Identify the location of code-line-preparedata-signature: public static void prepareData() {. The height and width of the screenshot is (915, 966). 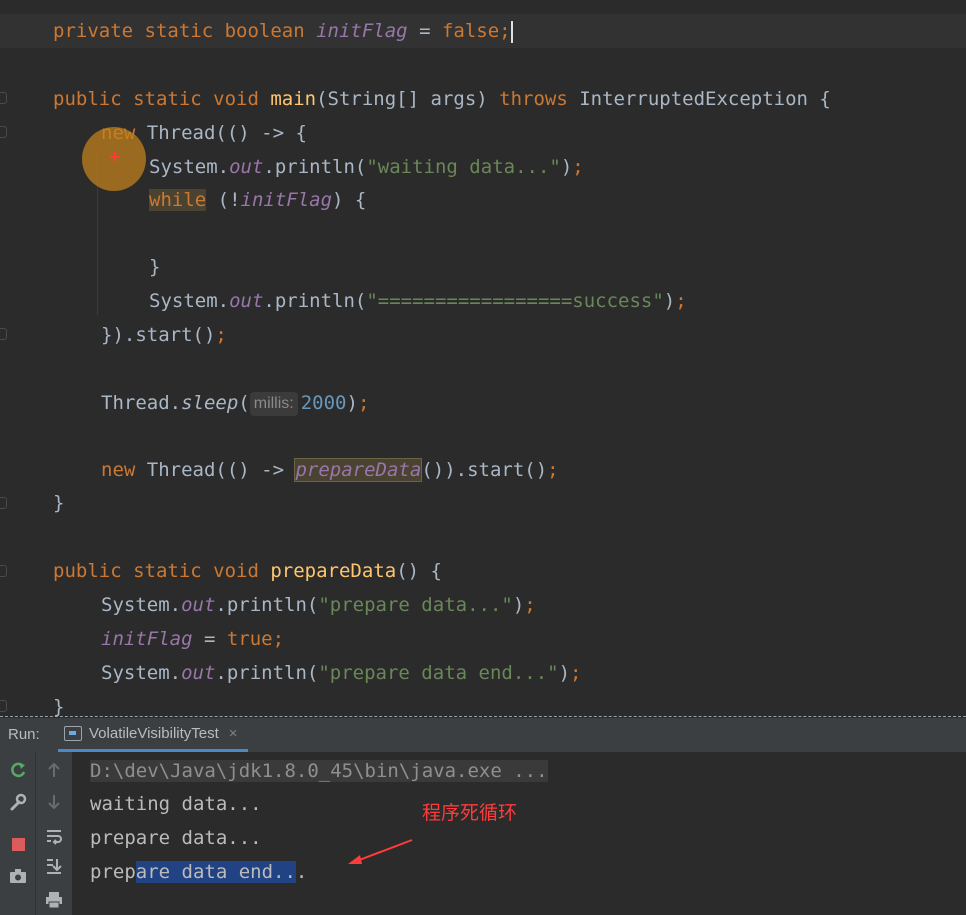
(247, 571).